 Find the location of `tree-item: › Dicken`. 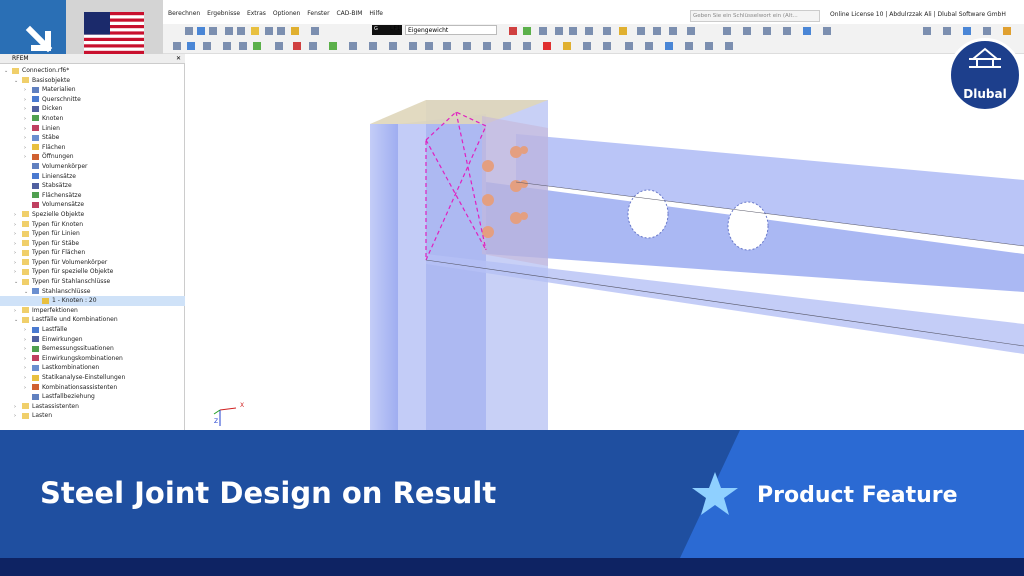

tree-item: › Dicken is located at coordinates (92, 109).